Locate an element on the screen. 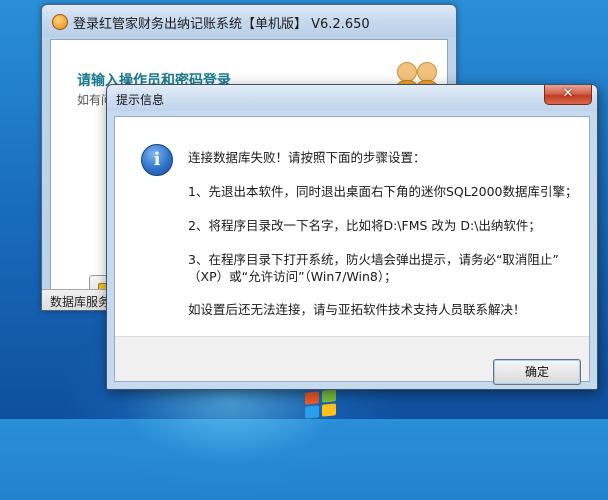 Image resolution: width=608 pixels, height=500 pixels. close-button: ✕ is located at coordinates (568, 95).